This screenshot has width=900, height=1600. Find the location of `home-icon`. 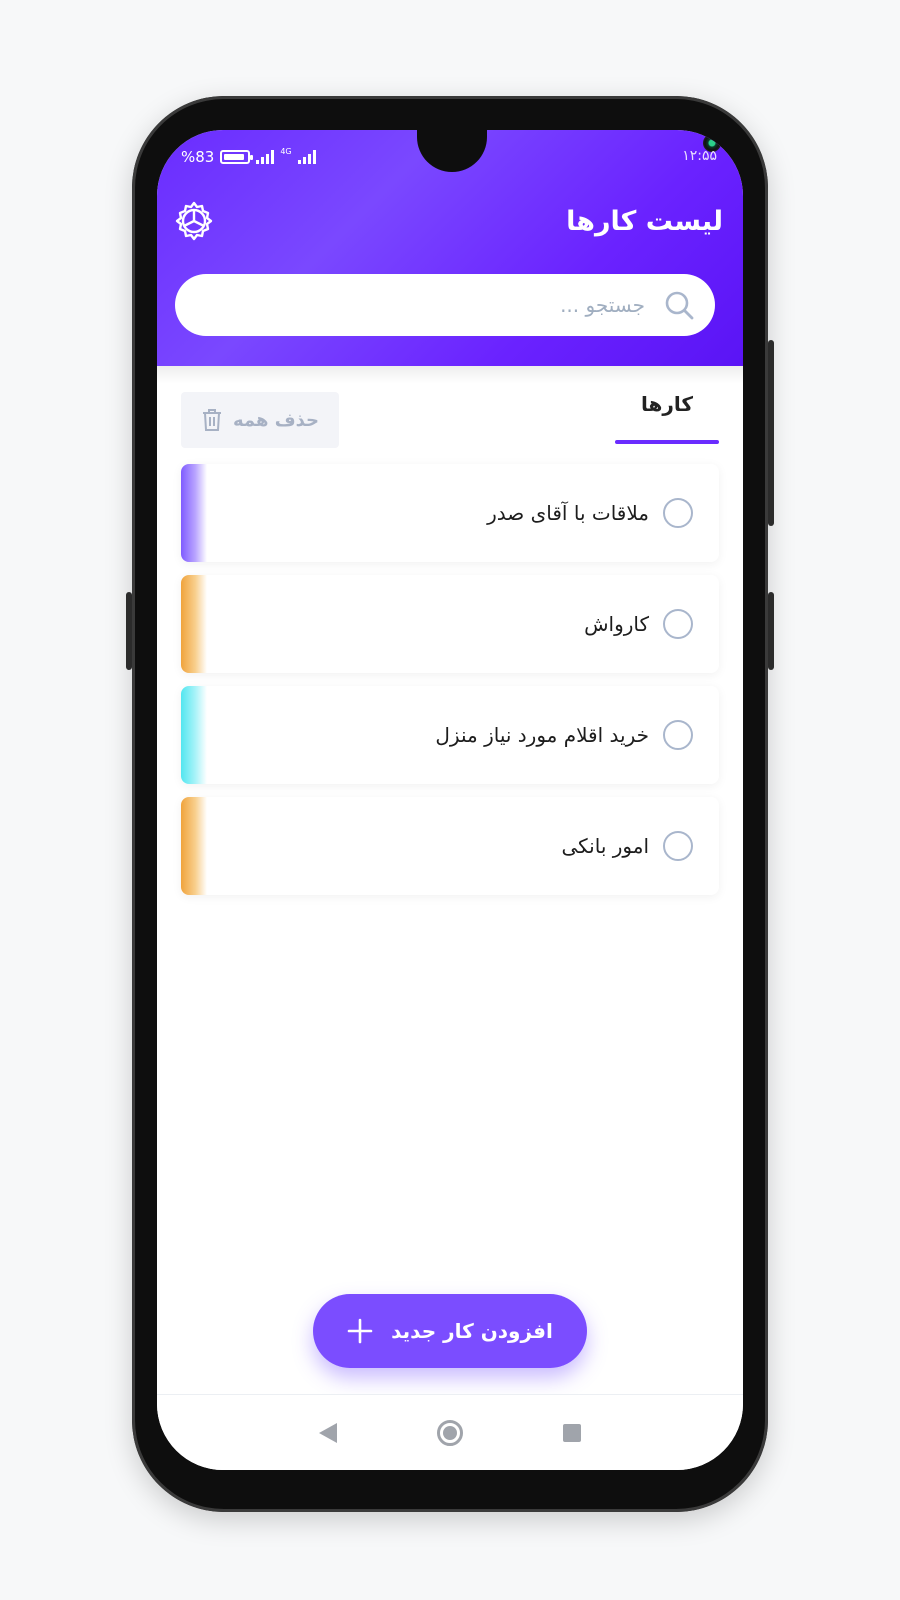

home-icon is located at coordinates (450, 1432).